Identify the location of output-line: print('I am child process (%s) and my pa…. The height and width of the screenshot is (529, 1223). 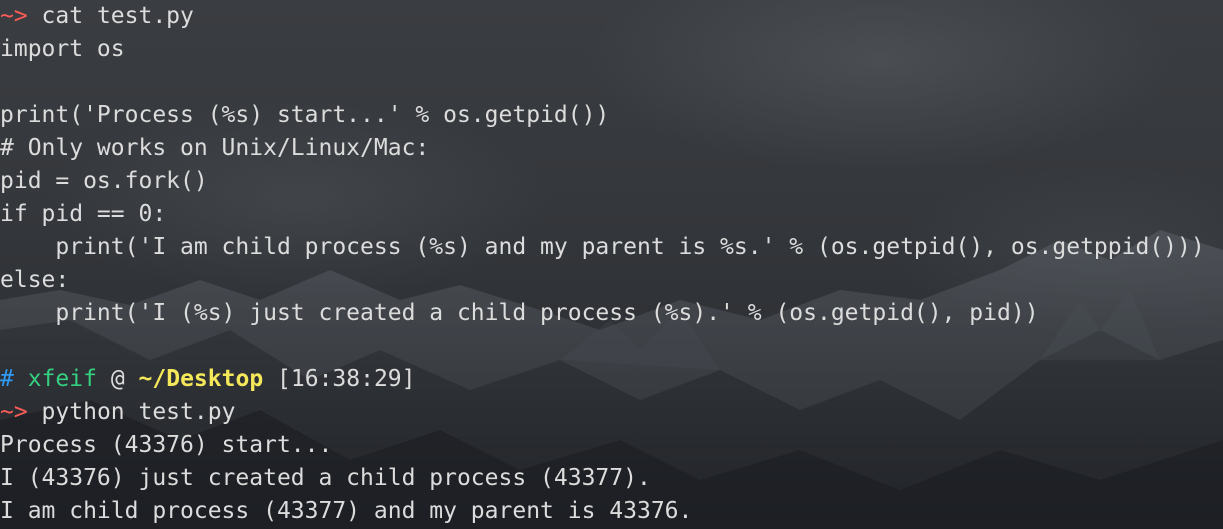
(611, 247).